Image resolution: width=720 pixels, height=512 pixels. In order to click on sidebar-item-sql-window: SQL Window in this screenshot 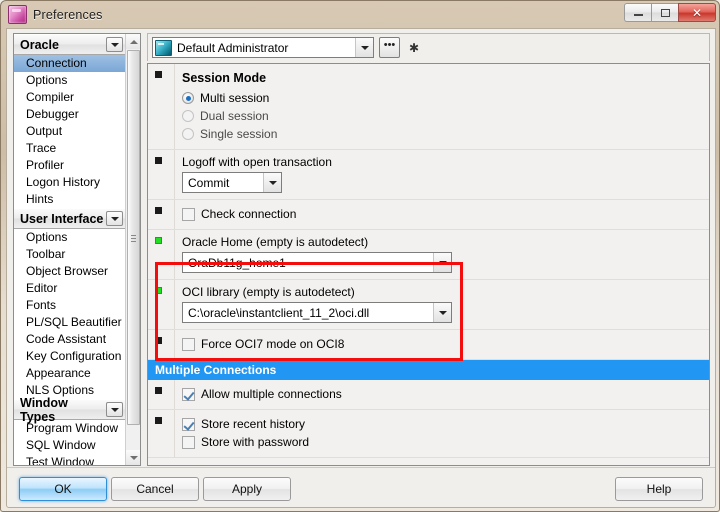, I will do `click(70, 445)`.